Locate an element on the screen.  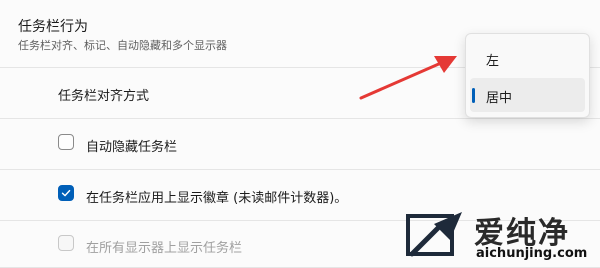
watermark-url: aichunjing.com is located at coordinates (532, 253).